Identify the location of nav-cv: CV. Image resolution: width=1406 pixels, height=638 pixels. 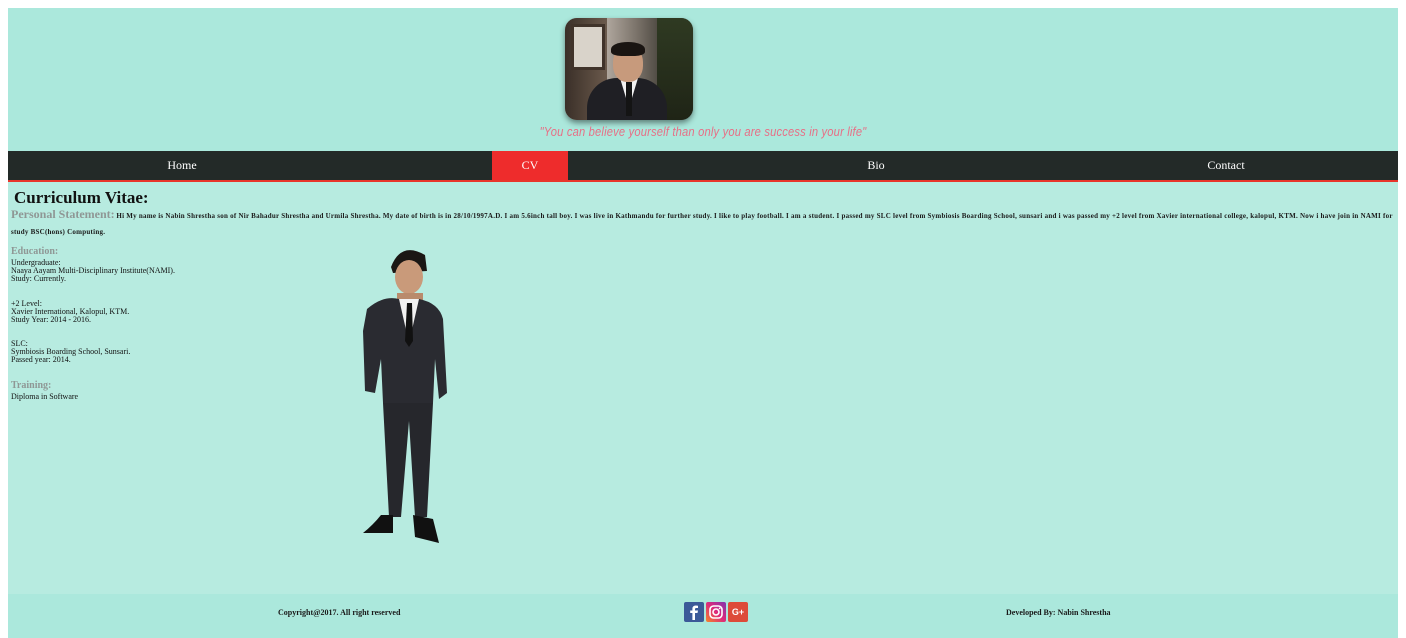
(530, 165).